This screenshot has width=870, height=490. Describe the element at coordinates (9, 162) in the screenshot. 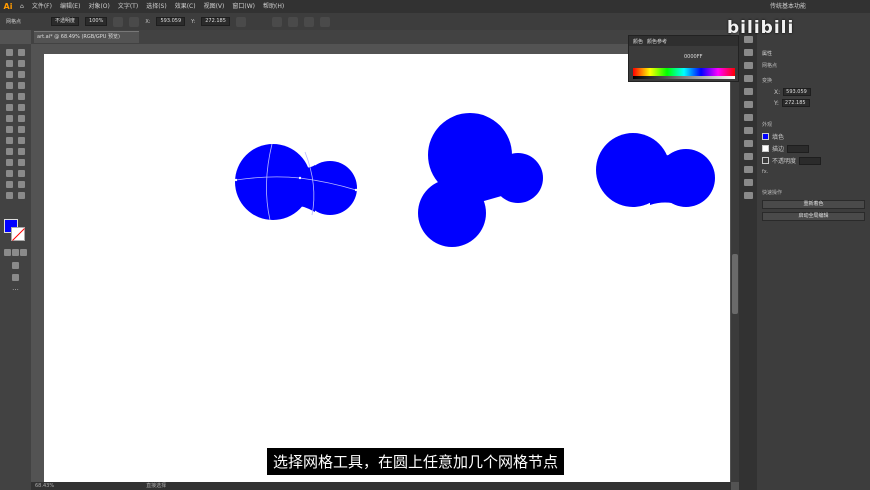

I see `eyedropper-icon` at that location.